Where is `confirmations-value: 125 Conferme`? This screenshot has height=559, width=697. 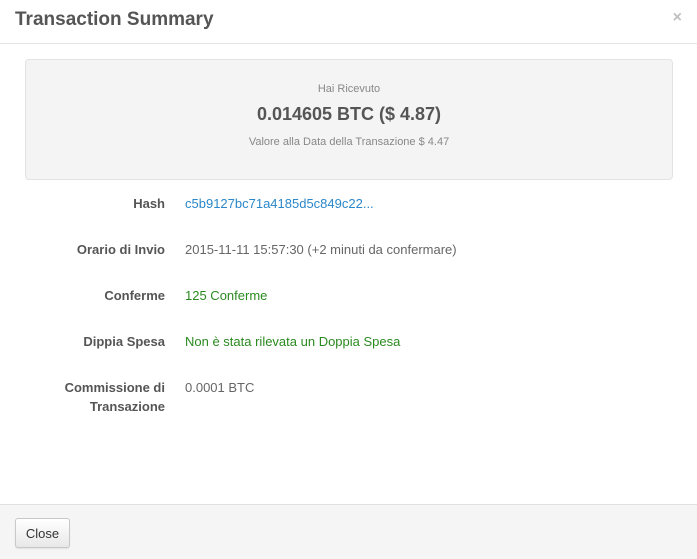 confirmations-value: 125 Conferme is located at coordinates (226, 295).